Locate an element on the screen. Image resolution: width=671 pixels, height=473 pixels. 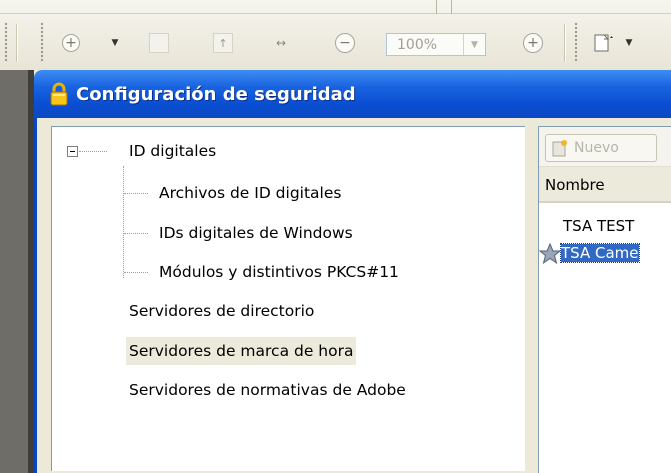
tree-item-servidores-normativas: Servidores de normativas de Adobe is located at coordinates (267, 390).